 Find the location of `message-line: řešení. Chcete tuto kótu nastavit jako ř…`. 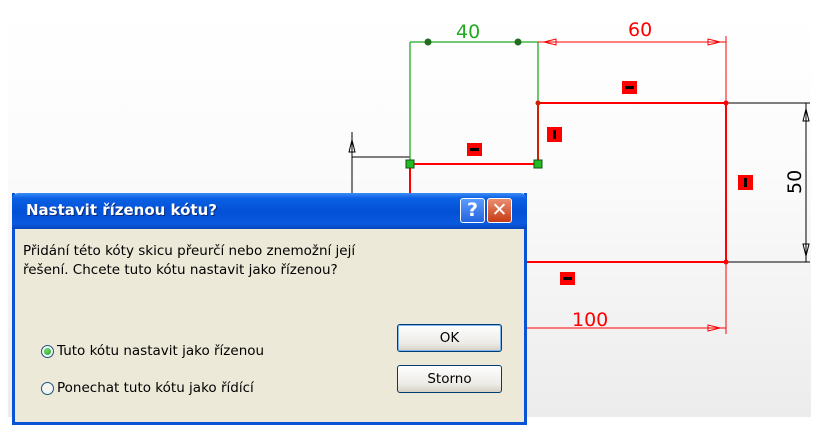

message-line: řešení. Chcete tuto kótu nastavit jako ř… is located at coordinates (180, 270).